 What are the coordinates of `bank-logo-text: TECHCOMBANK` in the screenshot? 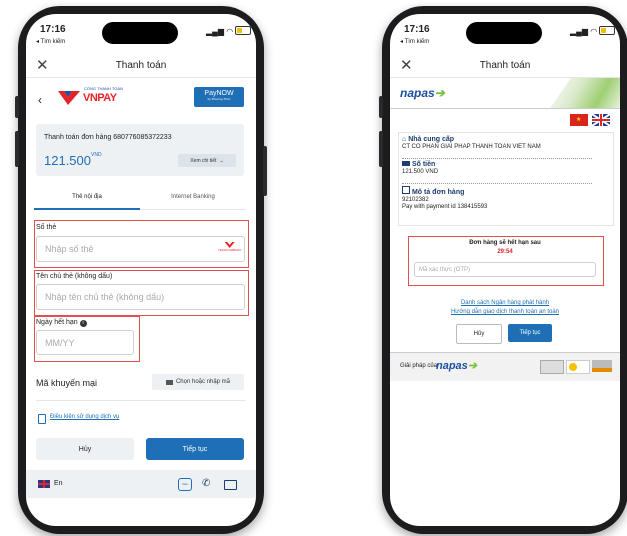 It's located at (230, 250).